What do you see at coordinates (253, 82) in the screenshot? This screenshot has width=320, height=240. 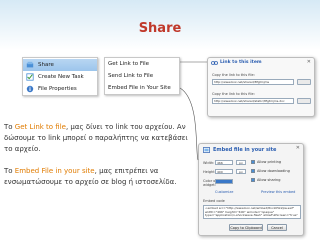 I see `link-field: http://www.box.net/shared/8fgtmjms` at bounding box center [253, 82].